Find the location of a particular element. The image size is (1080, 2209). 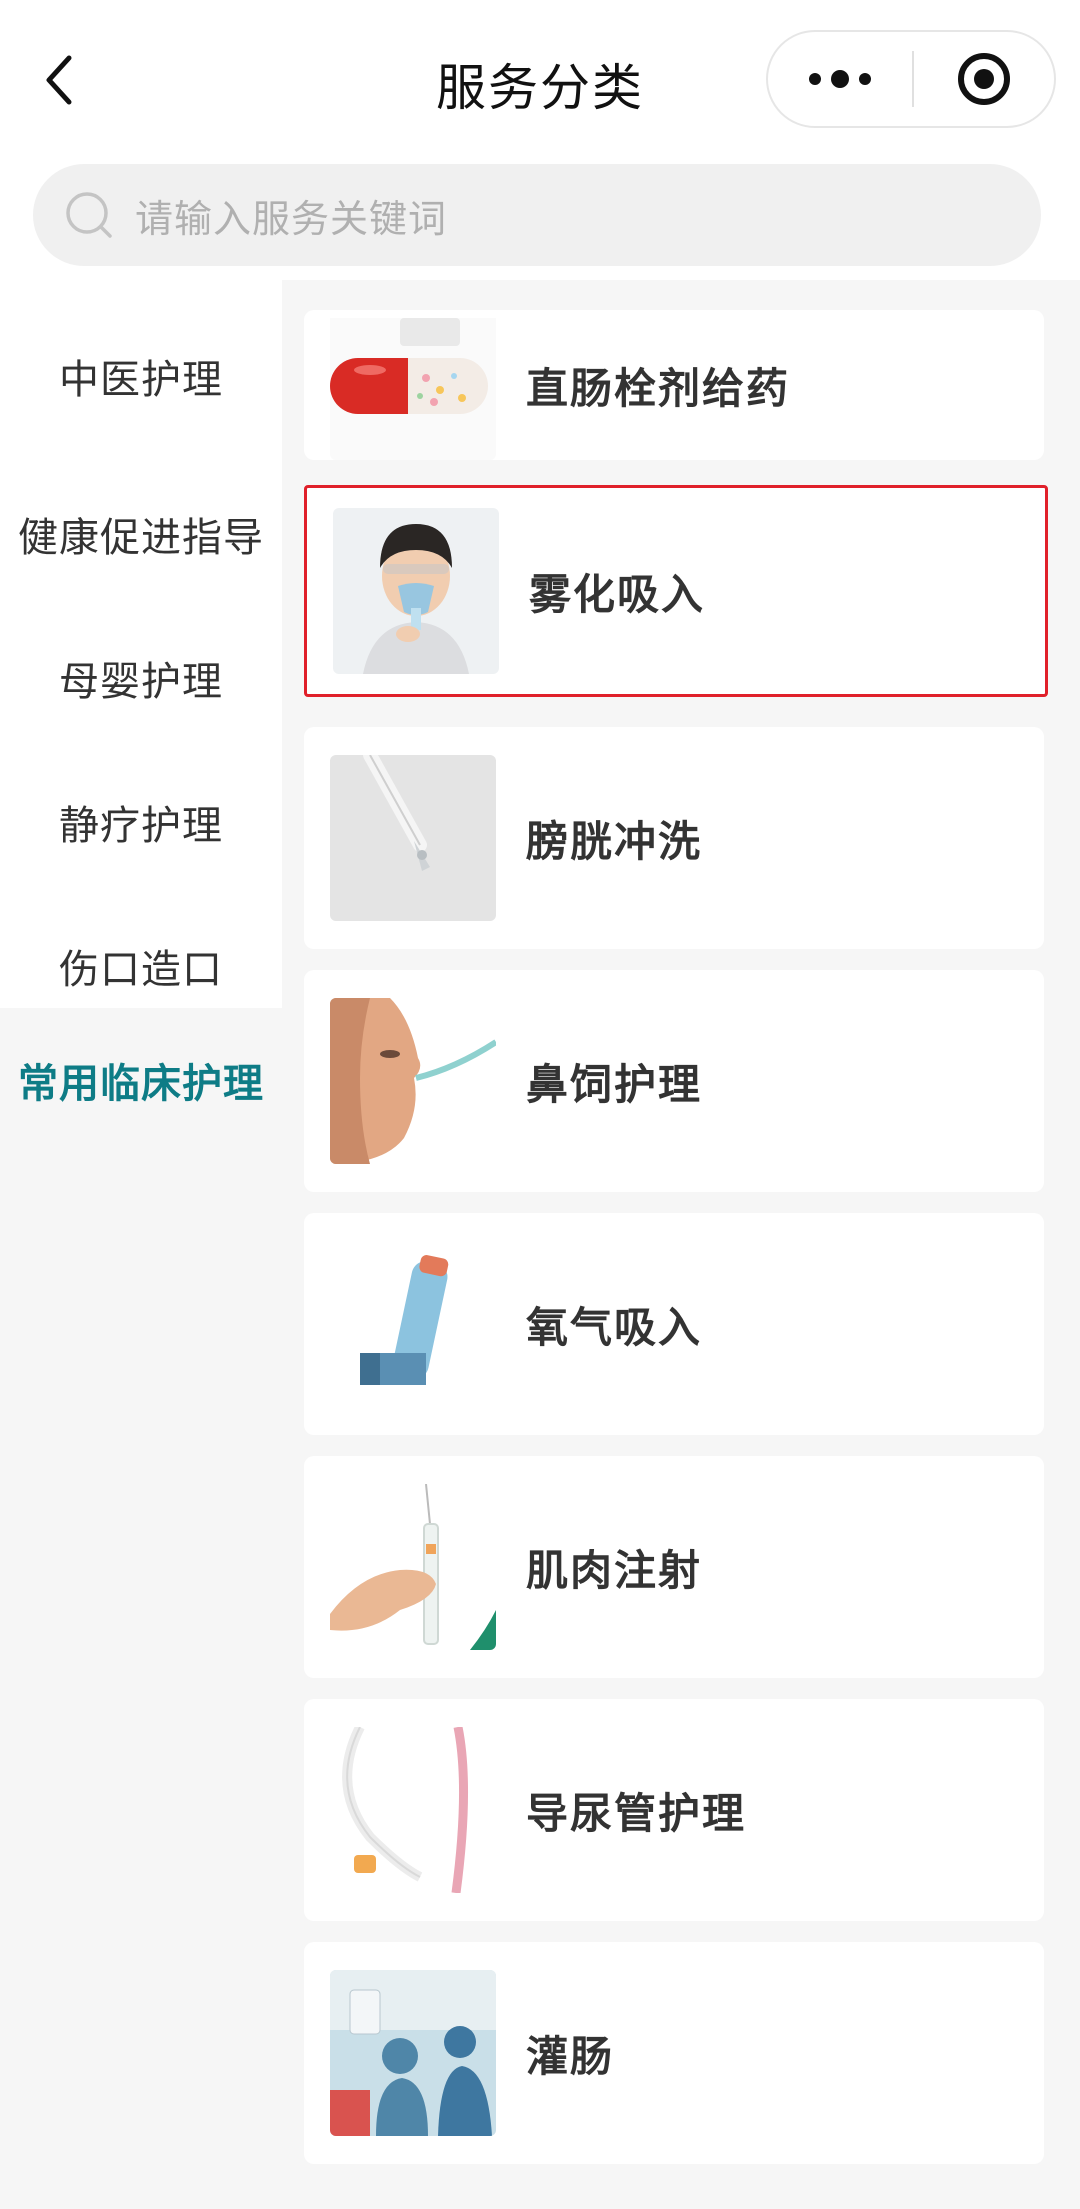

service-image-capsule is located at coordinates (413, 385).